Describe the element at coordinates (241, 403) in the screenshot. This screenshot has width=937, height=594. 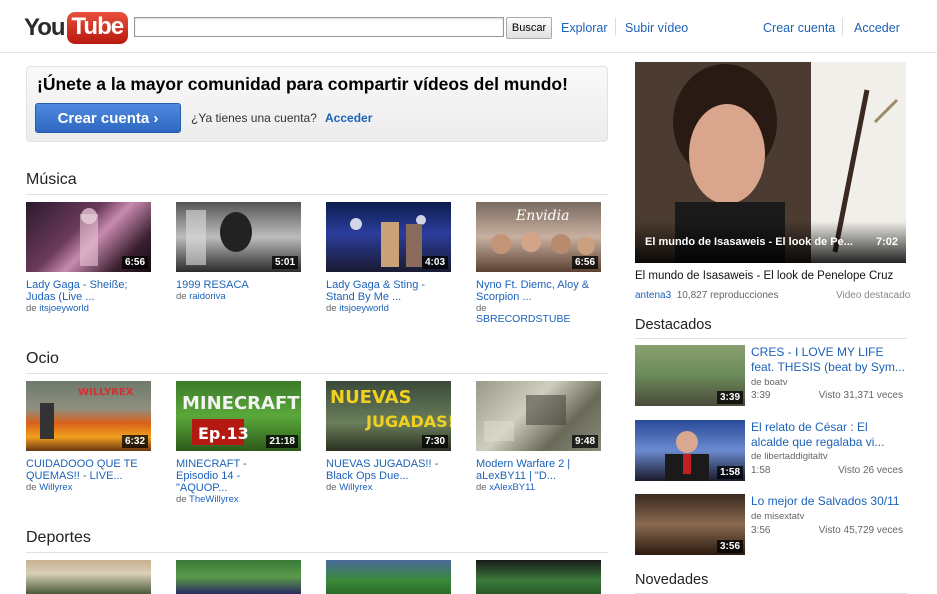
I see `thumbnail-text: MINECRAFT` at that location.